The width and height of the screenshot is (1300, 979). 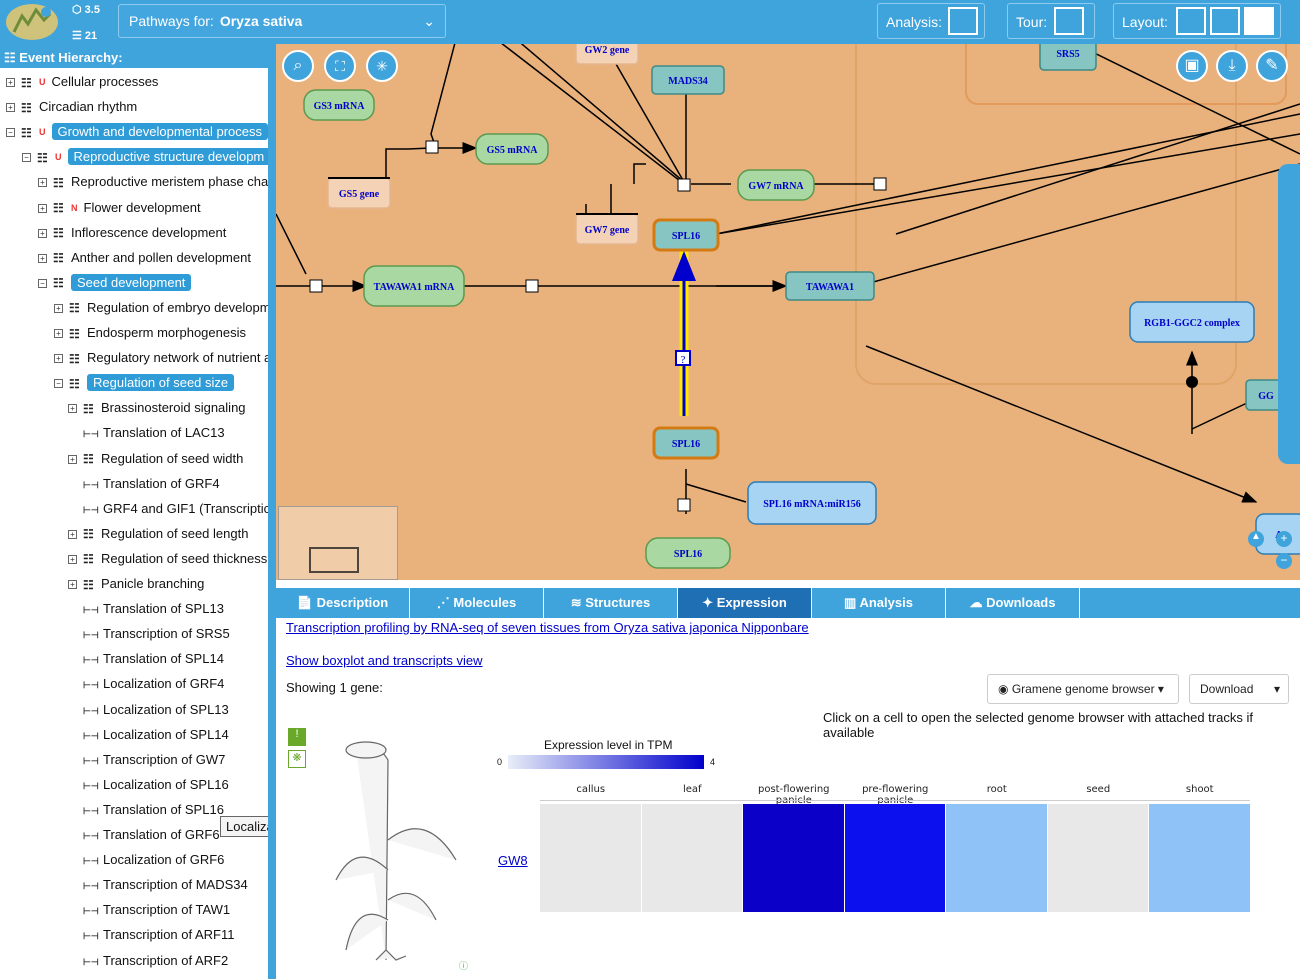 I want to click on tree-item: + ☷ Brassinosteroid signaling, so click(x=157, y=408).